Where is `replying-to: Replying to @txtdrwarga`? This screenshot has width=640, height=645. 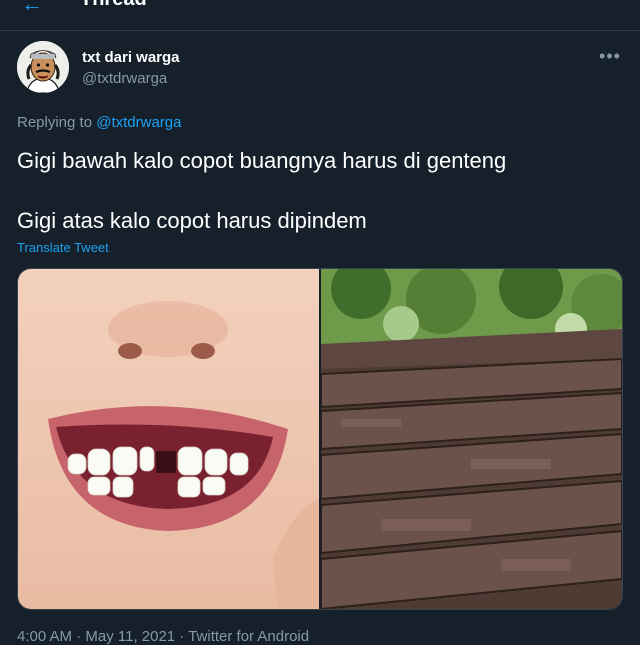
replying-to: Replying to @txtdrwarga is located at coordinates (99, 122).